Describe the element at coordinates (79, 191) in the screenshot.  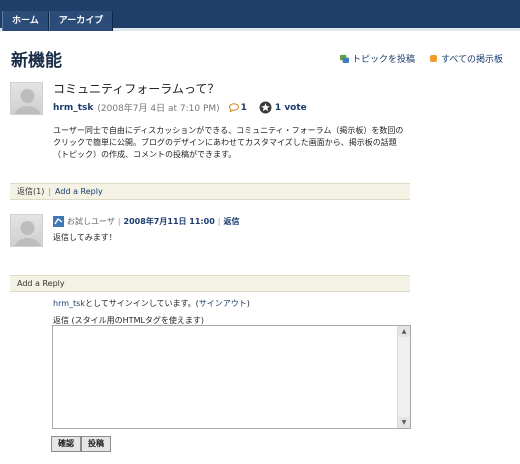
I see `add-reply-link: Add a Reply` at that location.